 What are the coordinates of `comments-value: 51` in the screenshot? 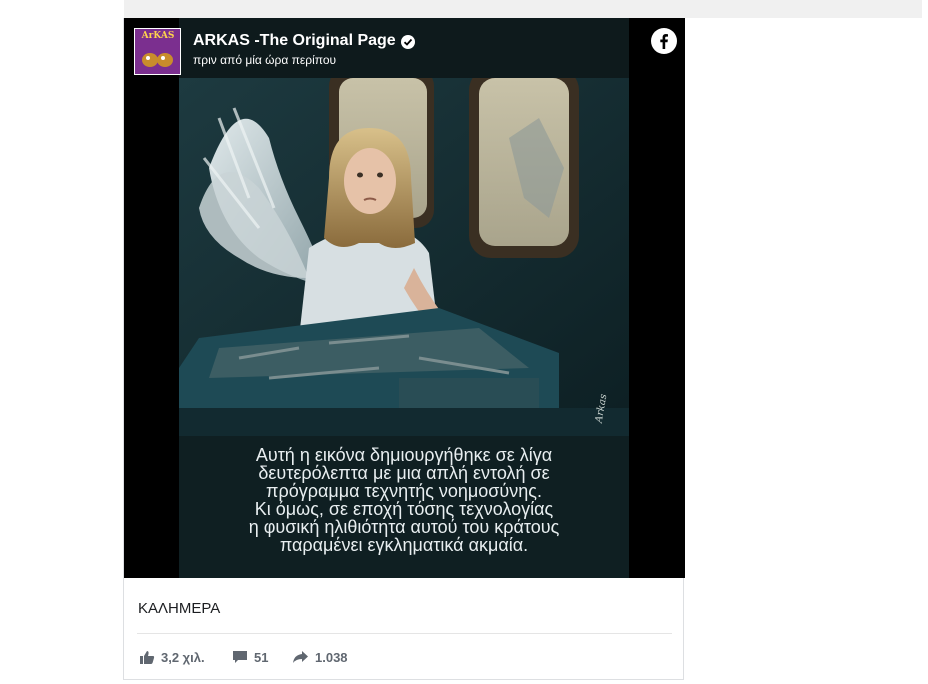 It's located at (261, 657).